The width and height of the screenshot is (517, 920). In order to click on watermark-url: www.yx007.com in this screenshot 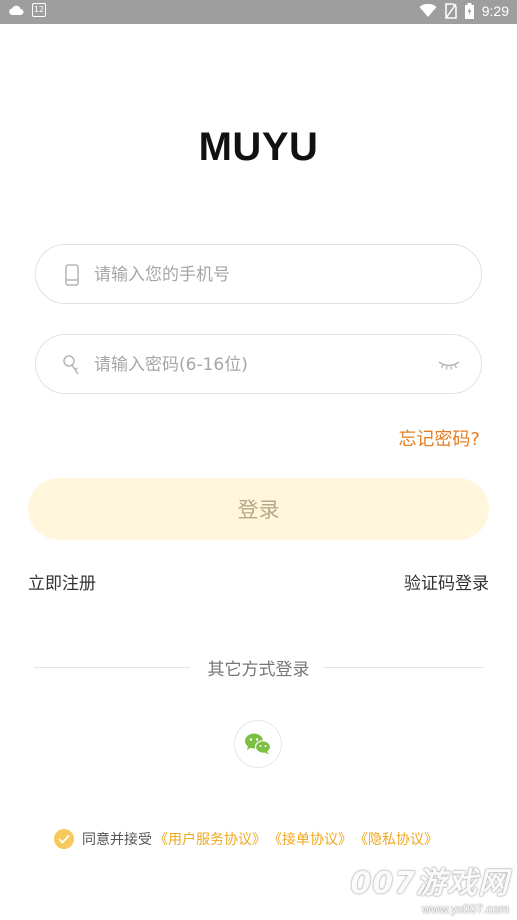, I will do `click(465, 909)`.